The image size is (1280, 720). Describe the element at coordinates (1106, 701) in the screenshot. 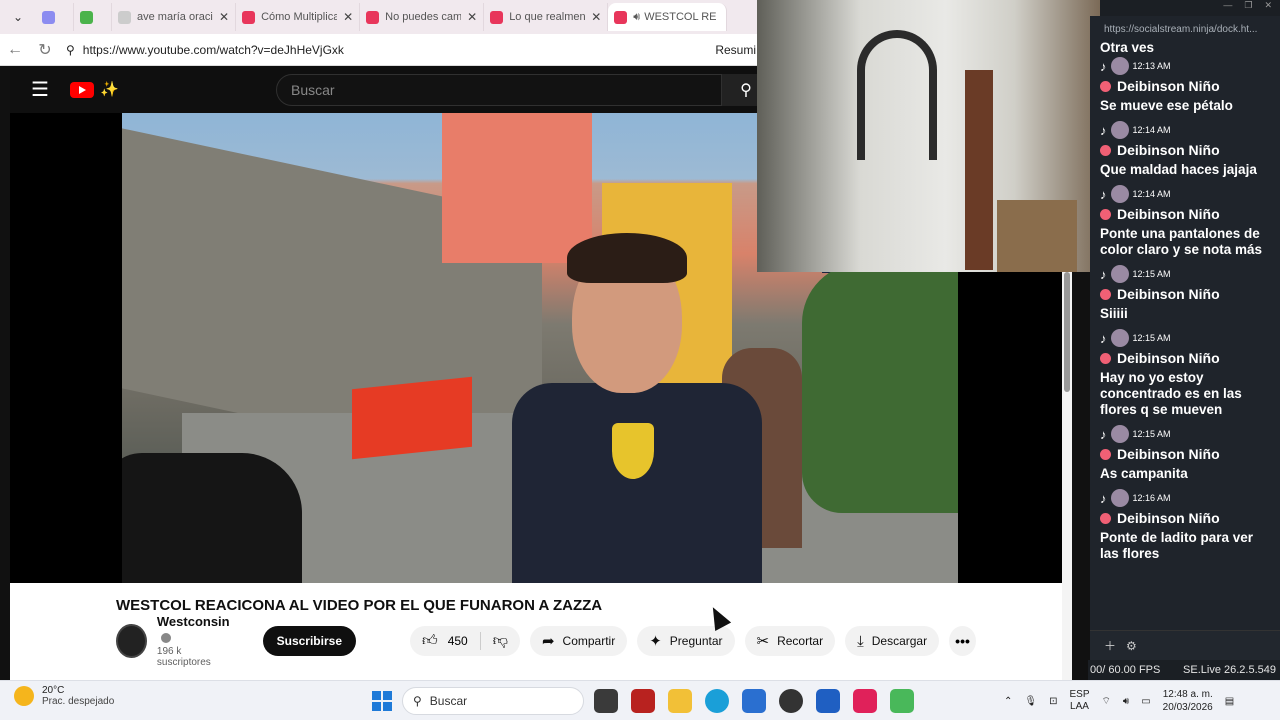

I see `wifi-icon: ⌔` at that location.